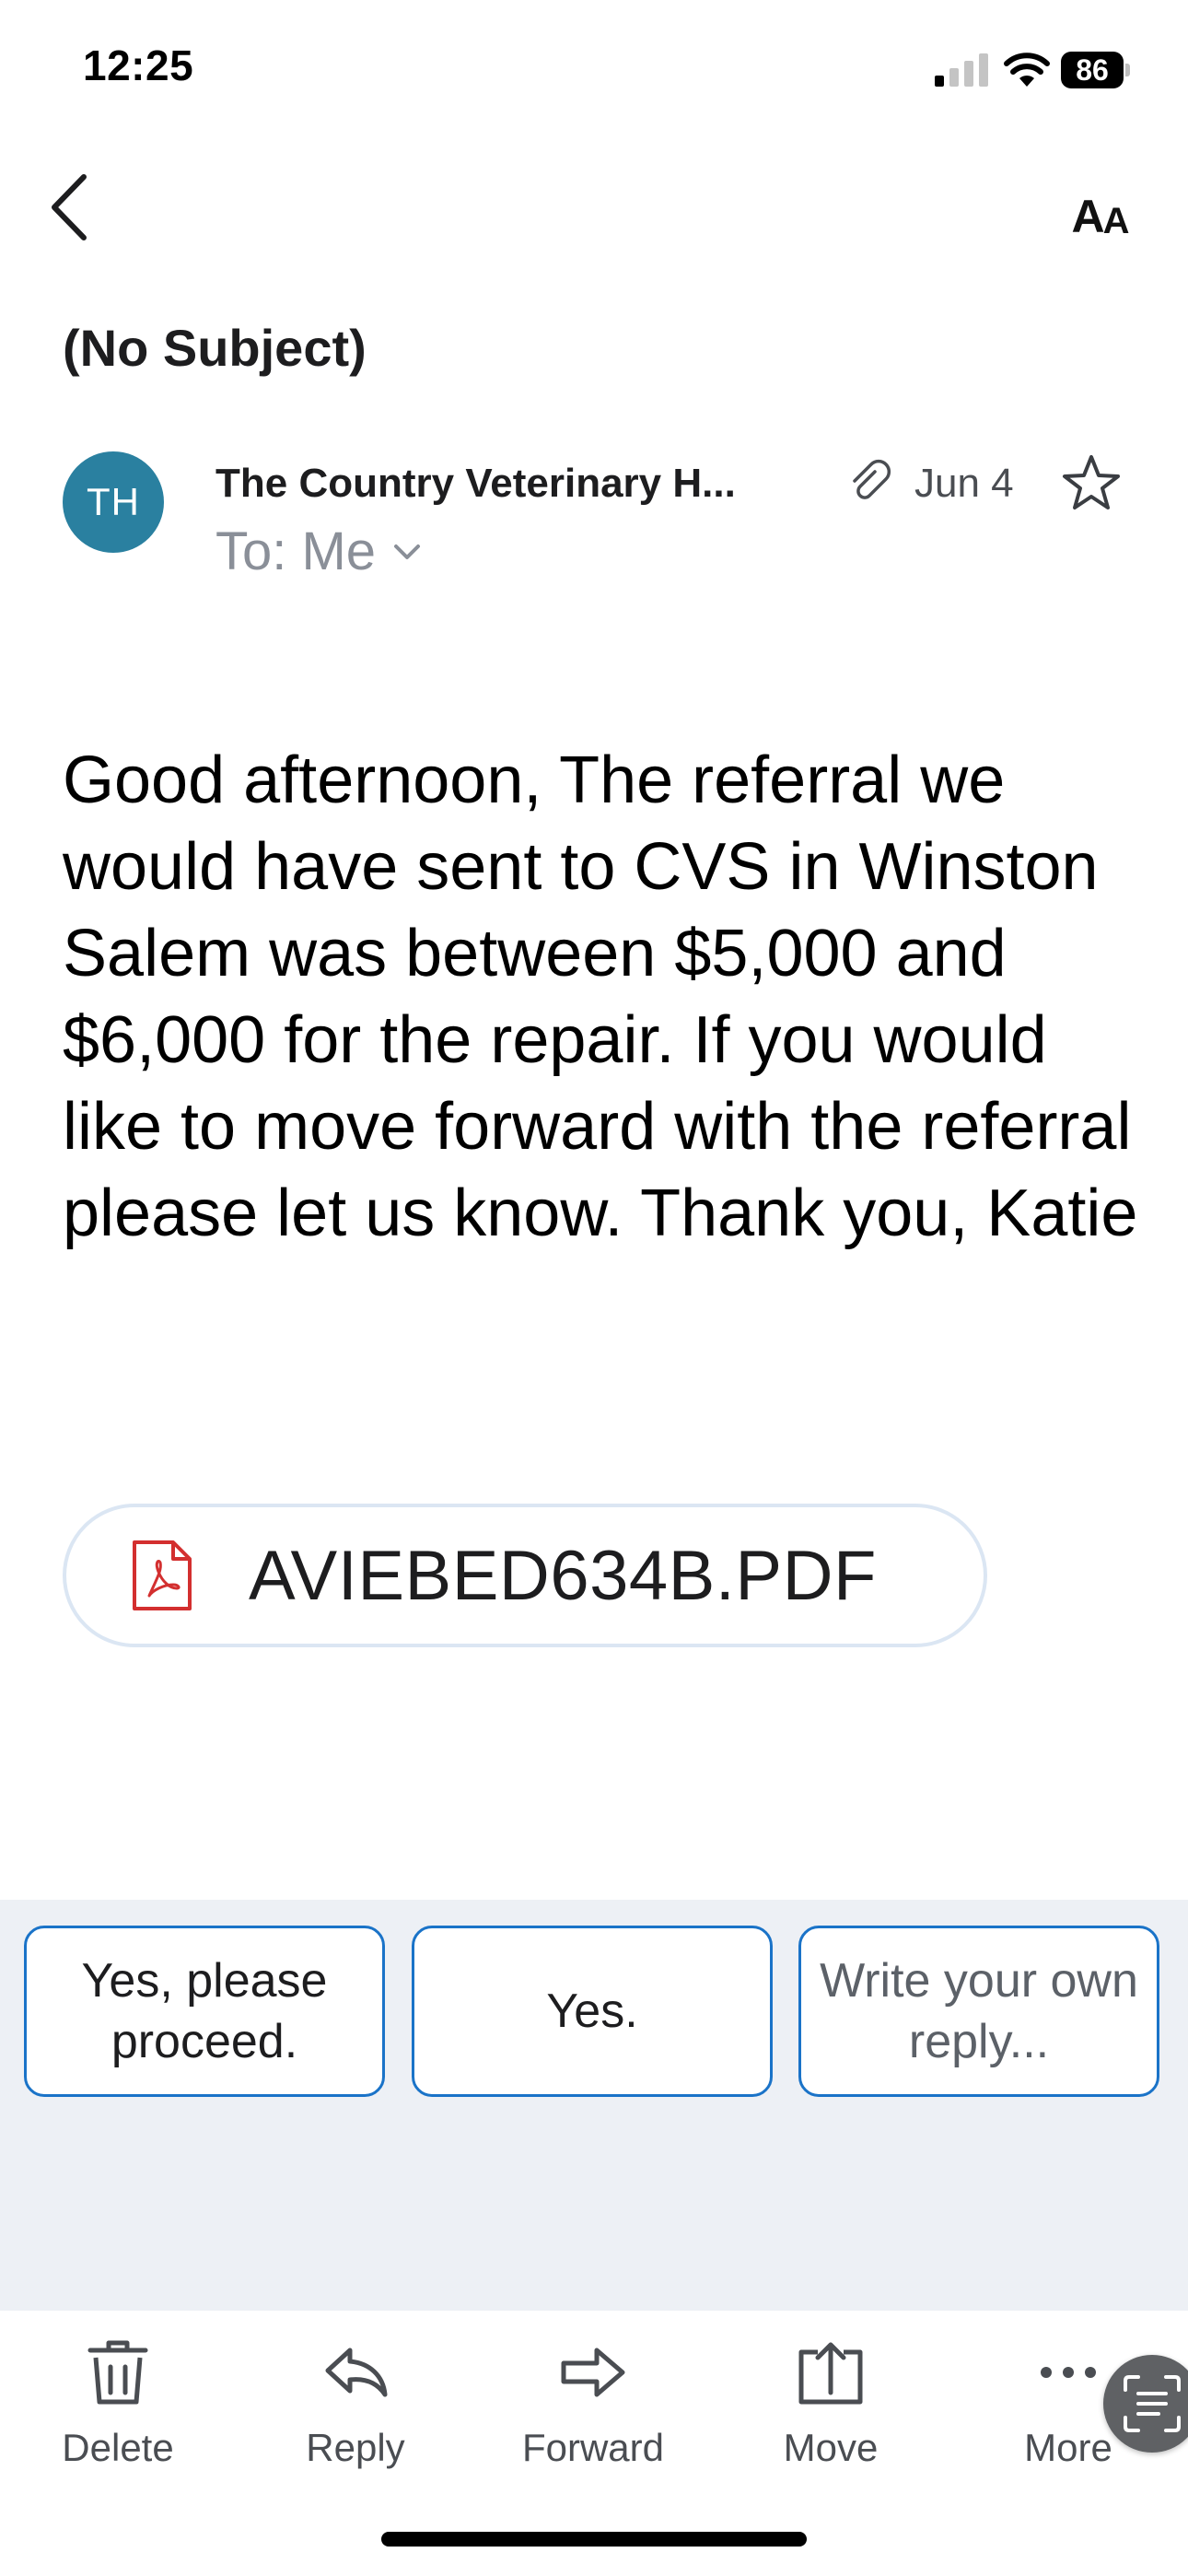  I want to click on move-icon, so click(830, 2373).